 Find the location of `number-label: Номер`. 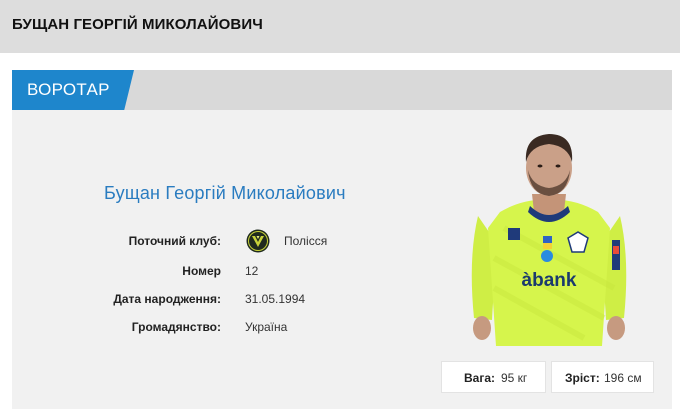

number-label: Номер is located at coordinates (201, 271).